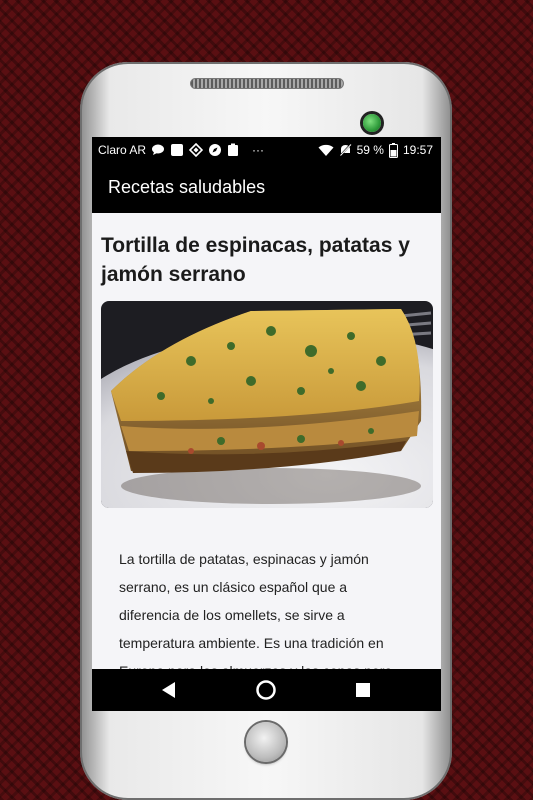 This screenshot has width=533, height=800. I want to click on recents-icon, so click(363, 690).